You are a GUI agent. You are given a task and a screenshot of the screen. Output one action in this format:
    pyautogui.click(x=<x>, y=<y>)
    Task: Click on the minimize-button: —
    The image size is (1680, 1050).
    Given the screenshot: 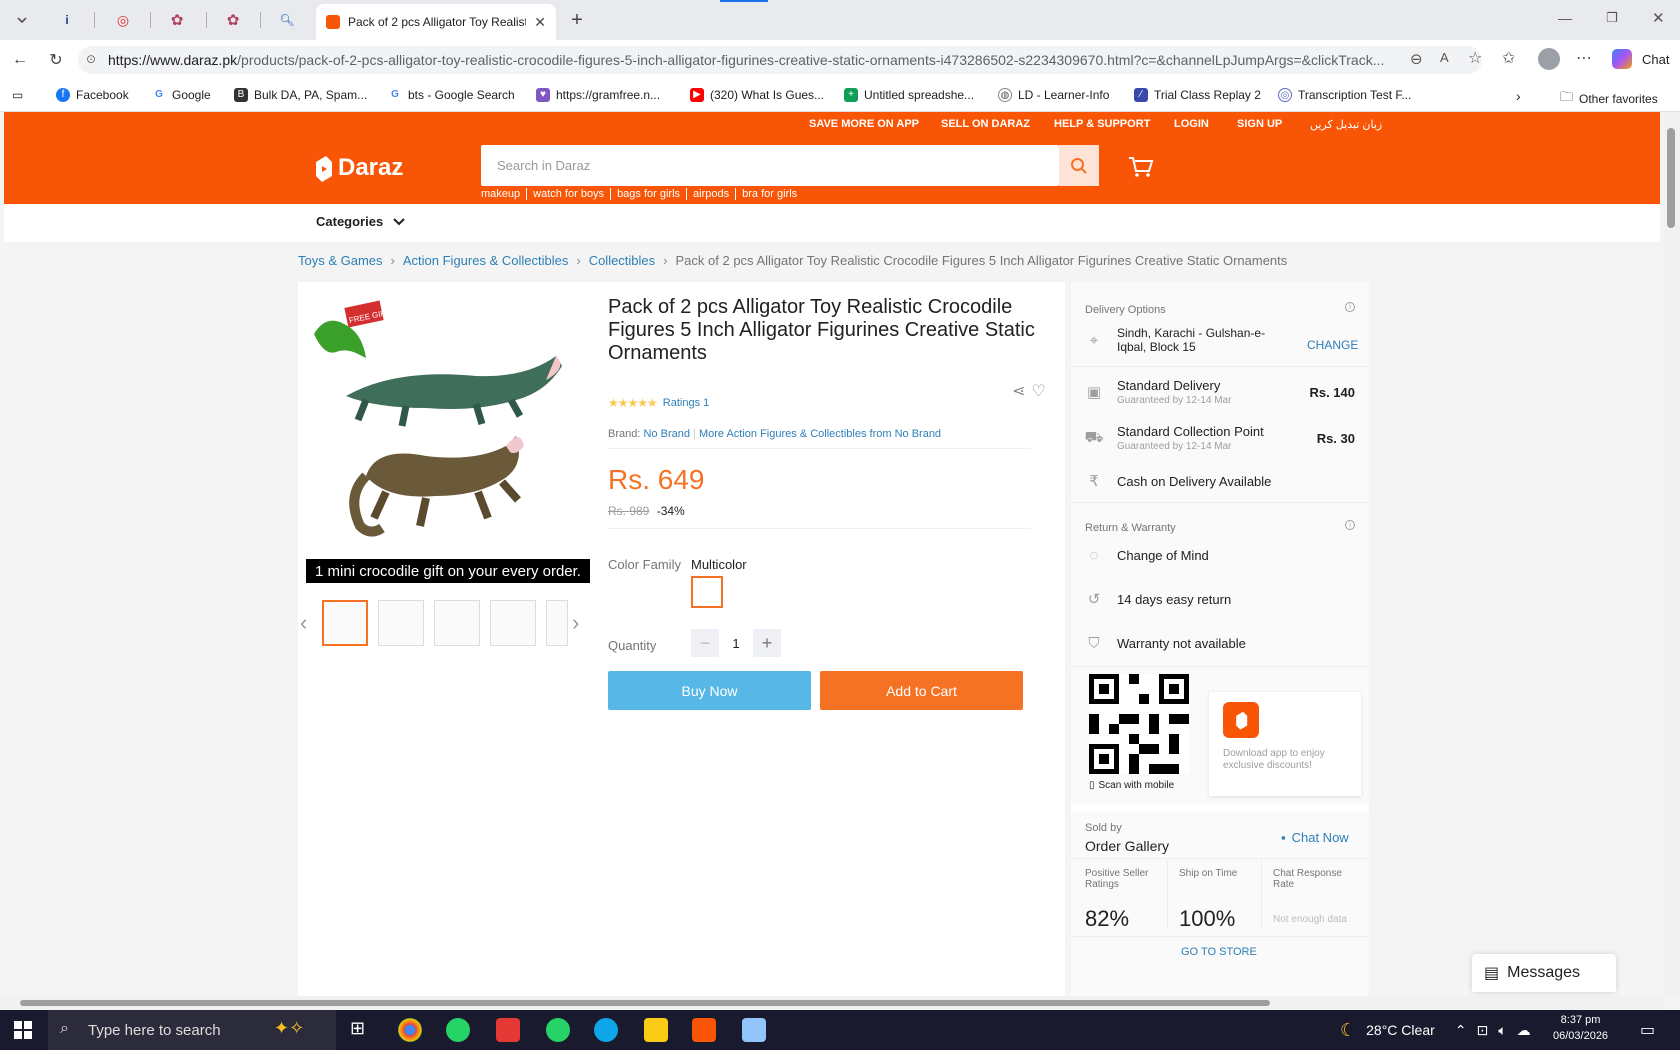 What is the action you would take?
    pyautogui.click(x=1565, y=18)
    